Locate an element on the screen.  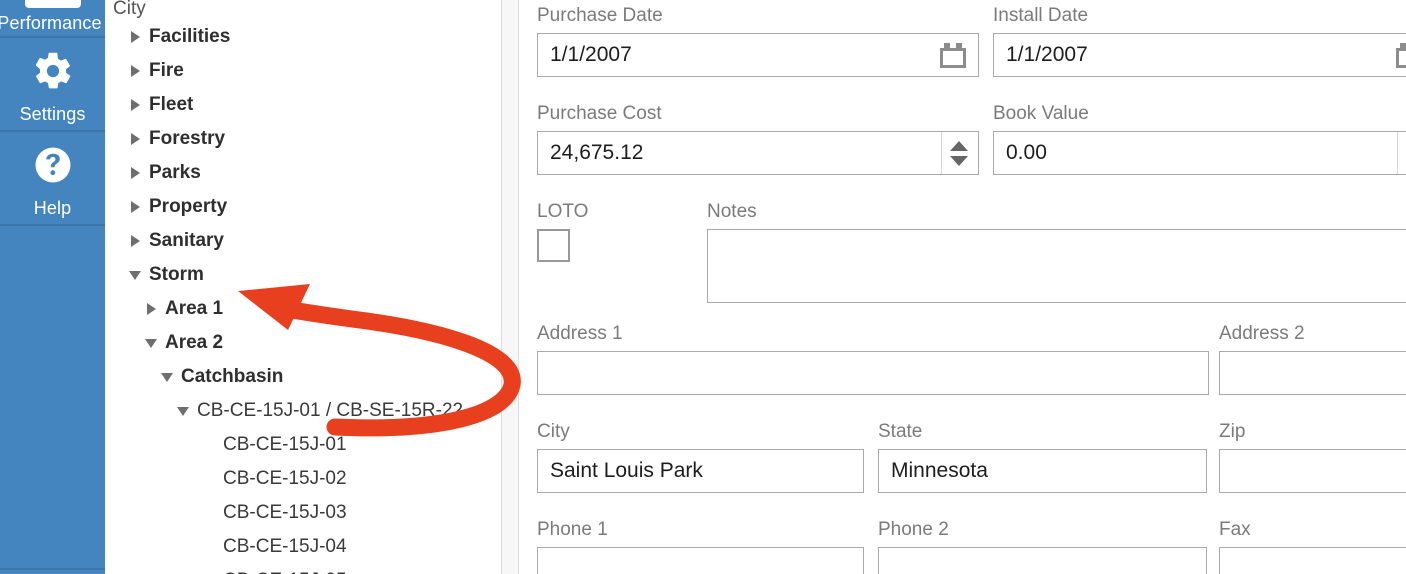
tree-node-cb-ce-15j-04-label: CB-CE-15J-04 is located at coordinates (285, 546).